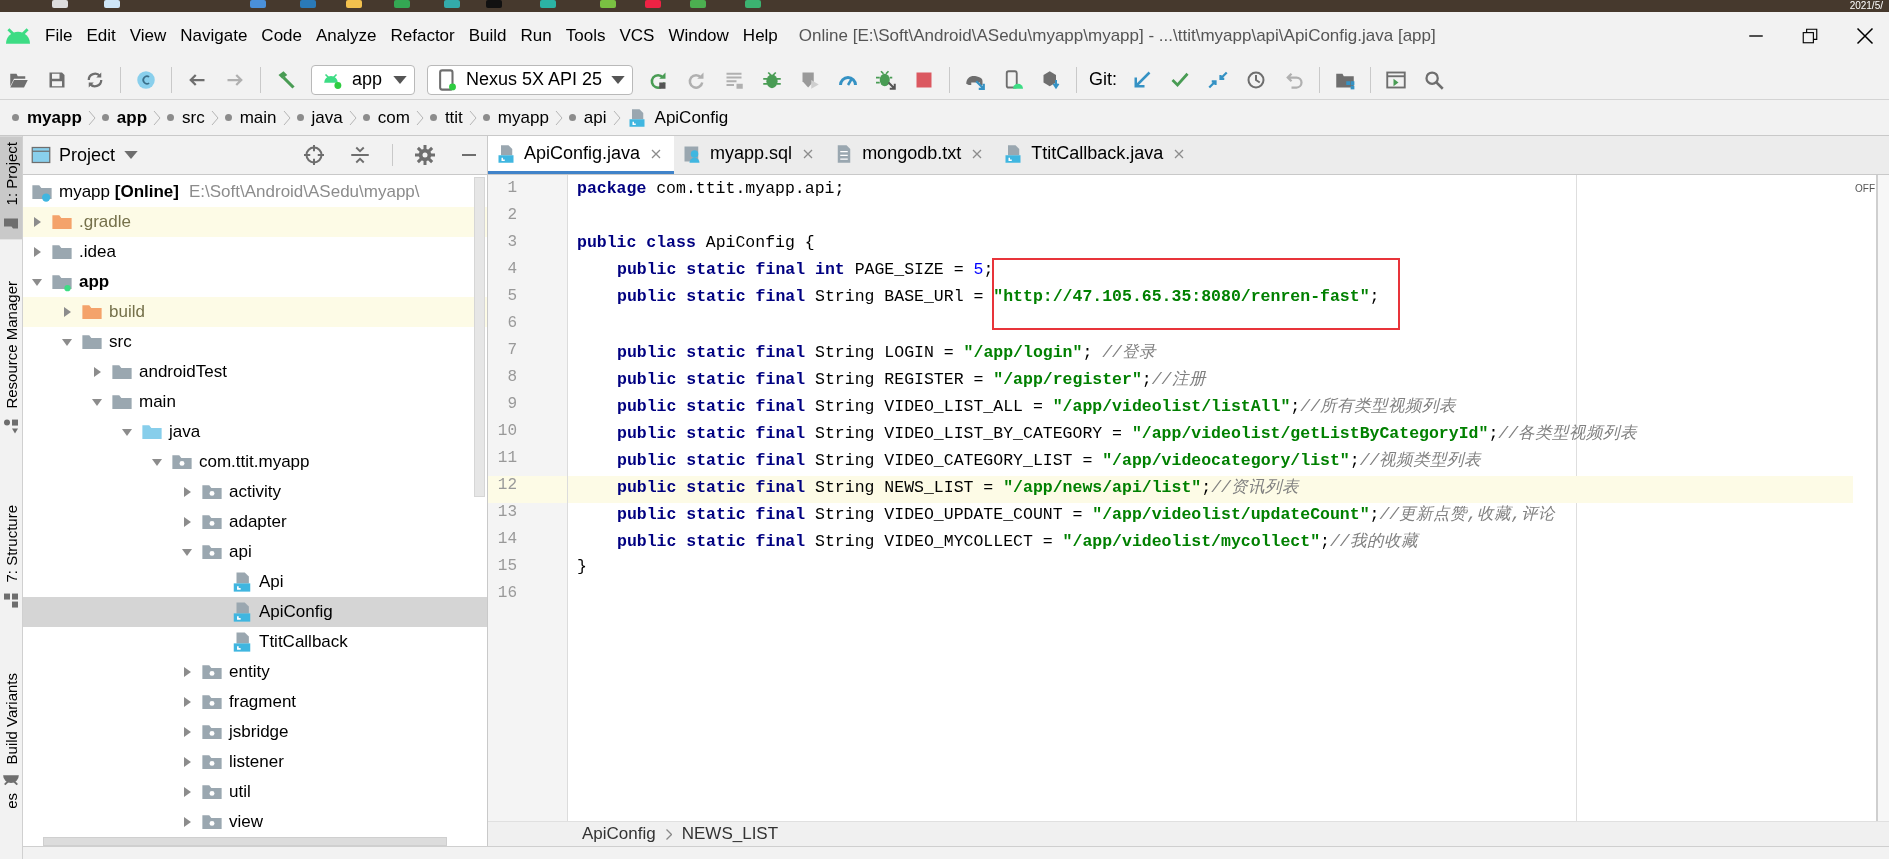 This screenshot has height=859, width=1889. I want to click on close-icon, so click(1865, 36).